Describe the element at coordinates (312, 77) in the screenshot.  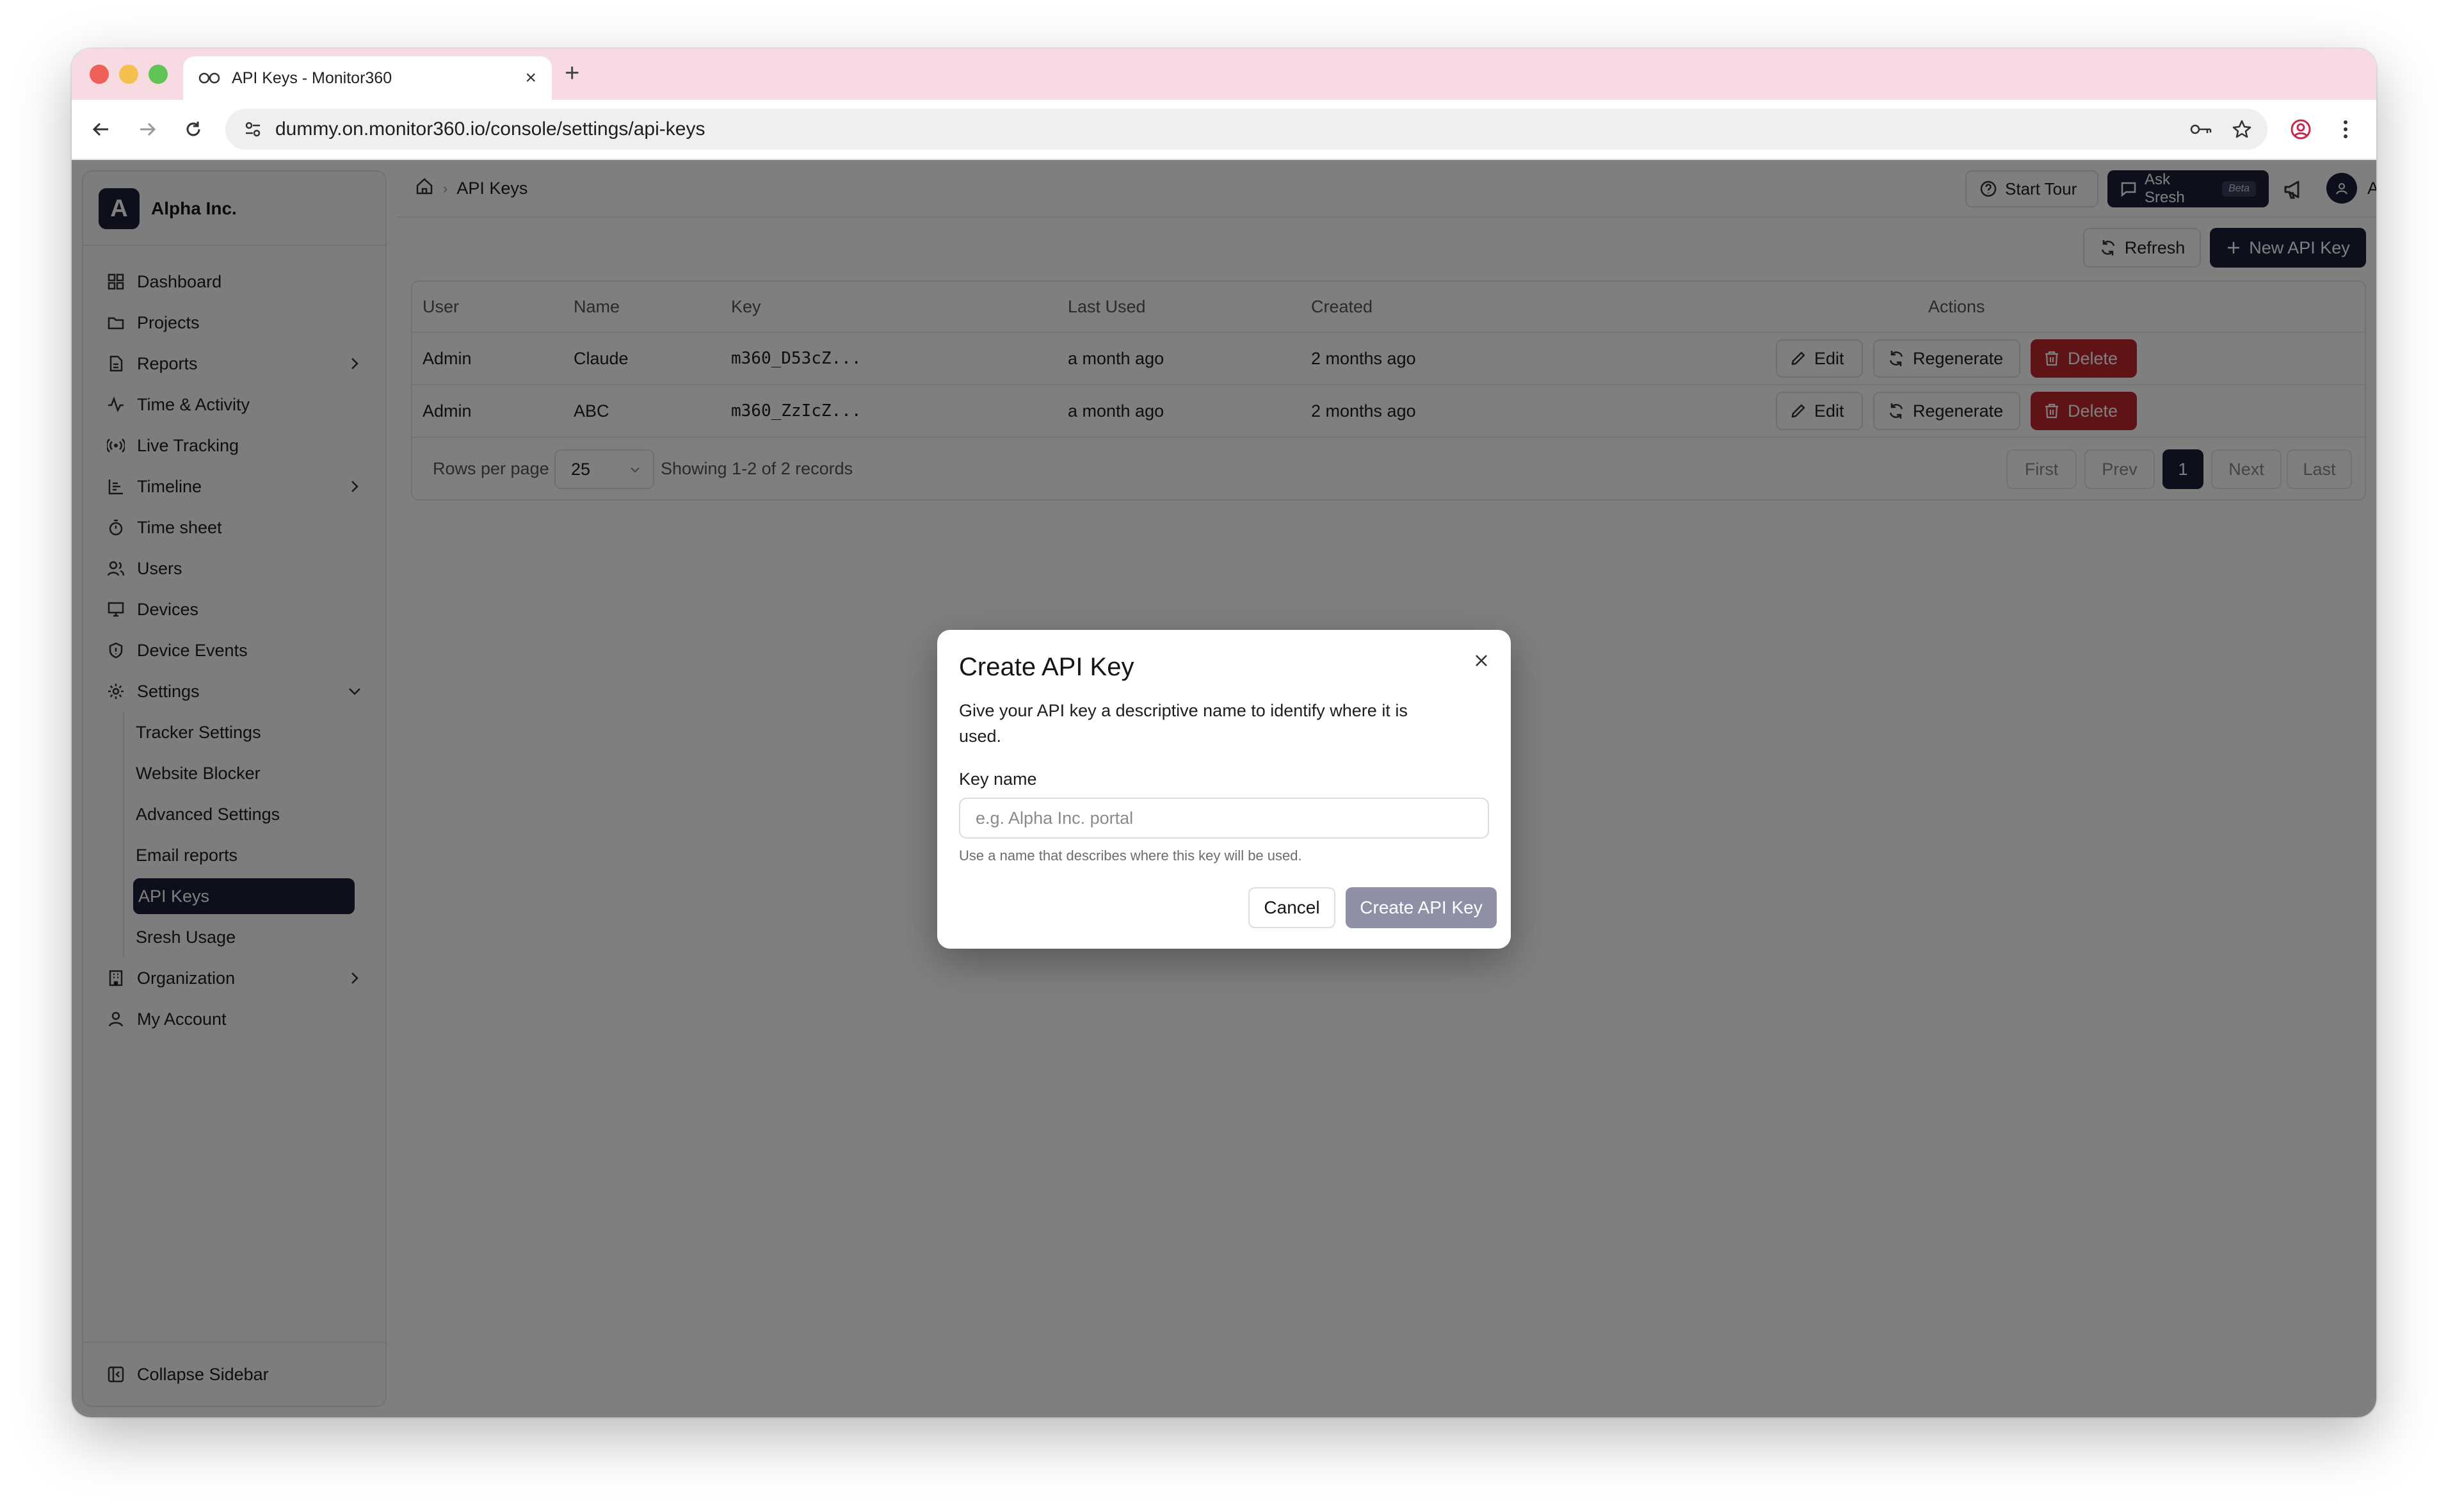
I see `tab-title: API Keys - Monitor360` at that location.